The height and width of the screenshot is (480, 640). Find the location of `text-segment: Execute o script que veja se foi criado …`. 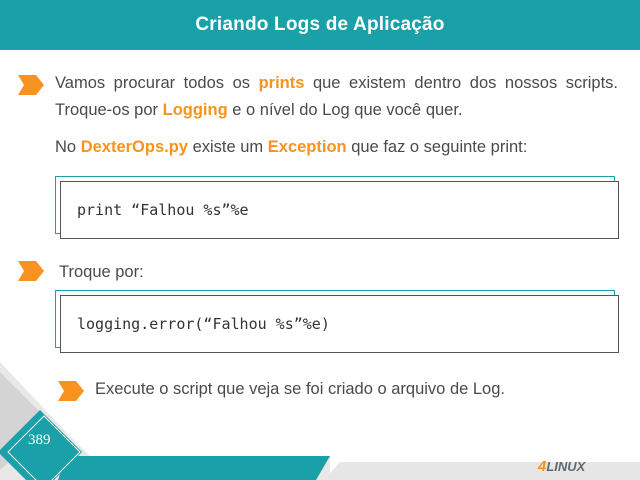

text-segment: Execute o script que veja se foi criado … is located at coordinates (300, 389).